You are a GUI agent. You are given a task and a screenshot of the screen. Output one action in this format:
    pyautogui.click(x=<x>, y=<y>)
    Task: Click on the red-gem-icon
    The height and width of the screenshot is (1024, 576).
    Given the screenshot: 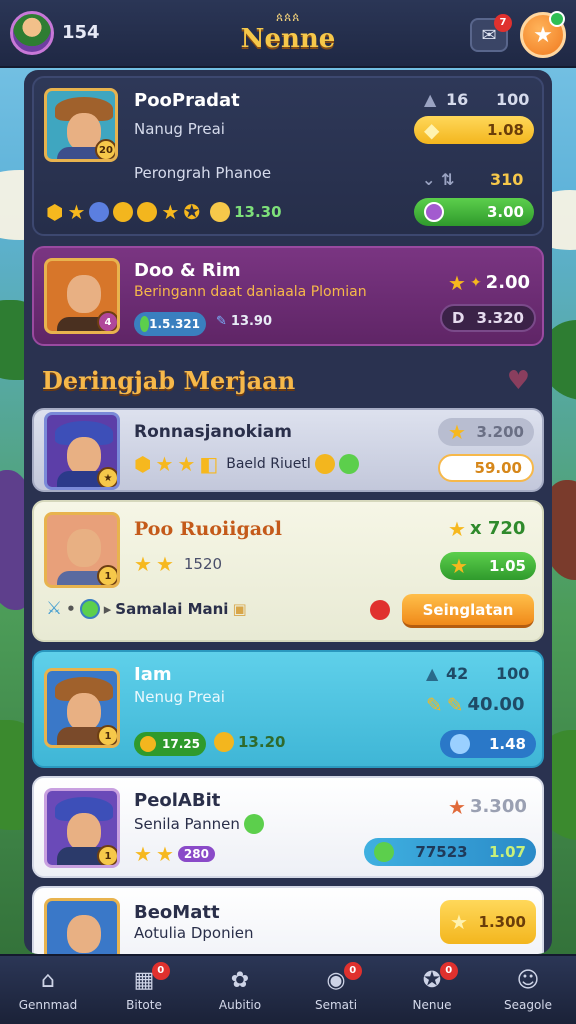 What is the action you would take?
    pyautogui.click(x=380, y=610)
    